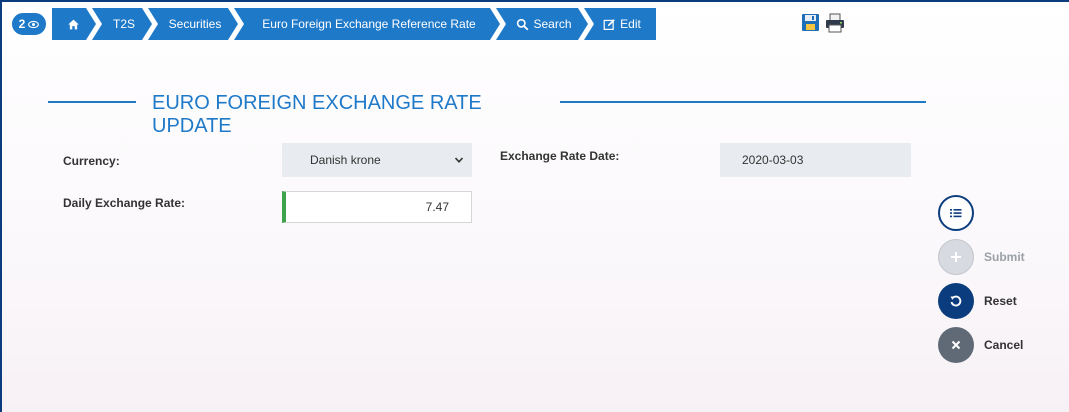 This screenshot has width=1069, height=412. What do you see at coordinates (620, 24) in the screenshot?
I see `breadcrumb-edit: Edit` at bounding box center [620, 24].